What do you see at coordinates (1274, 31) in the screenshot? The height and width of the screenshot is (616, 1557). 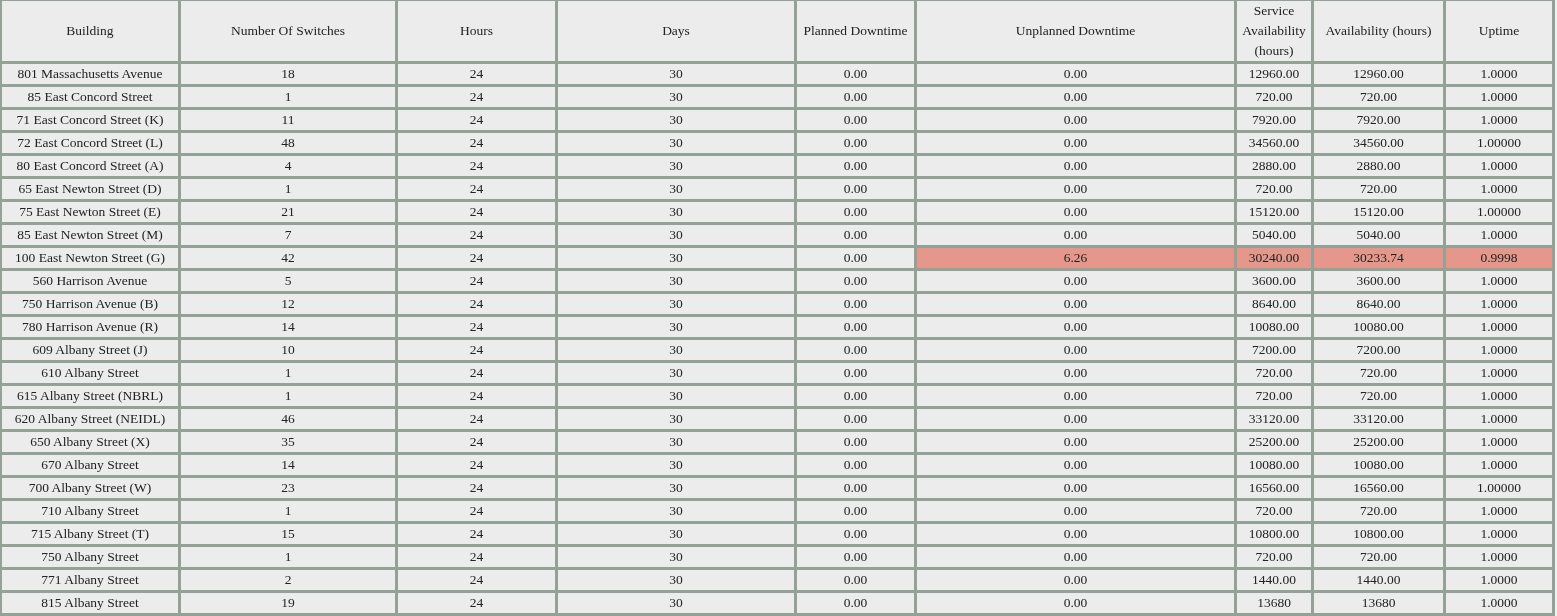 I see `column-header: Service Availability (hours)` at bounding box center [1274, 31].